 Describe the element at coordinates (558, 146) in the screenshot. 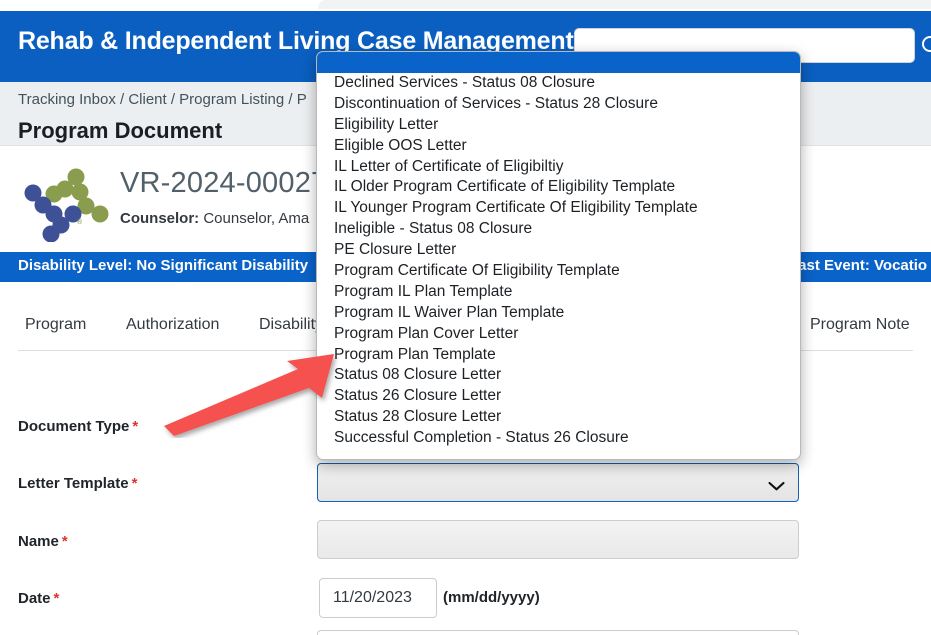

I see `dropdown-option: Eligible OOS Letter` at that location.